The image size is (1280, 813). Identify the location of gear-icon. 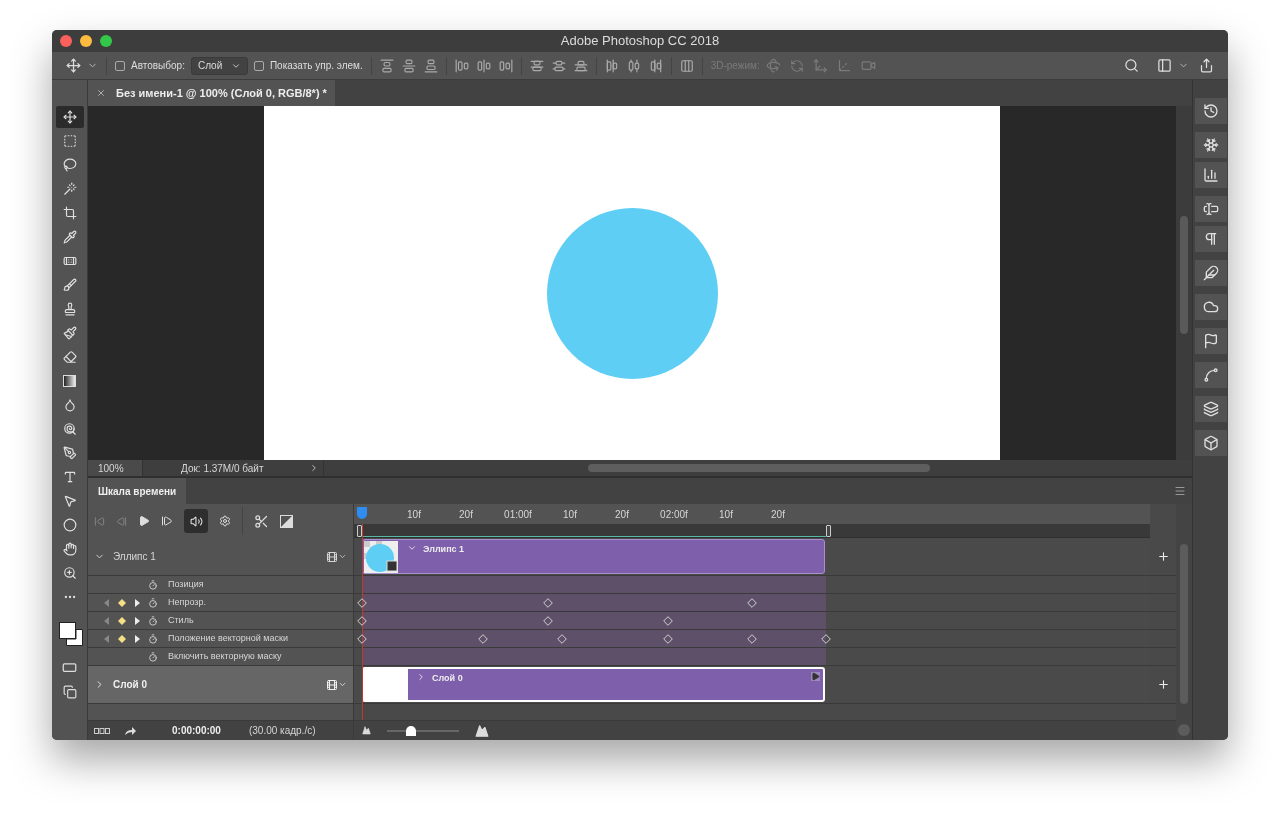
(225, 521).